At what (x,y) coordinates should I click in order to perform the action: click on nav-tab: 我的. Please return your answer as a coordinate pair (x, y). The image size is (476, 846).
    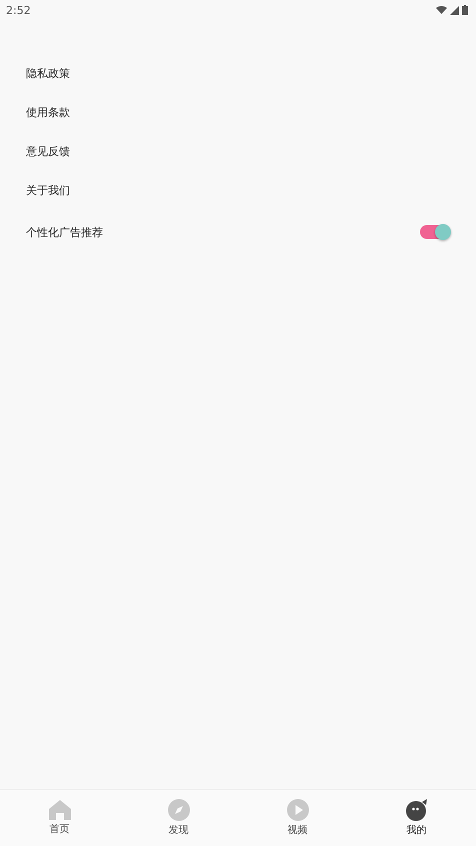
    Looking at the image, I should click on (416, 818).